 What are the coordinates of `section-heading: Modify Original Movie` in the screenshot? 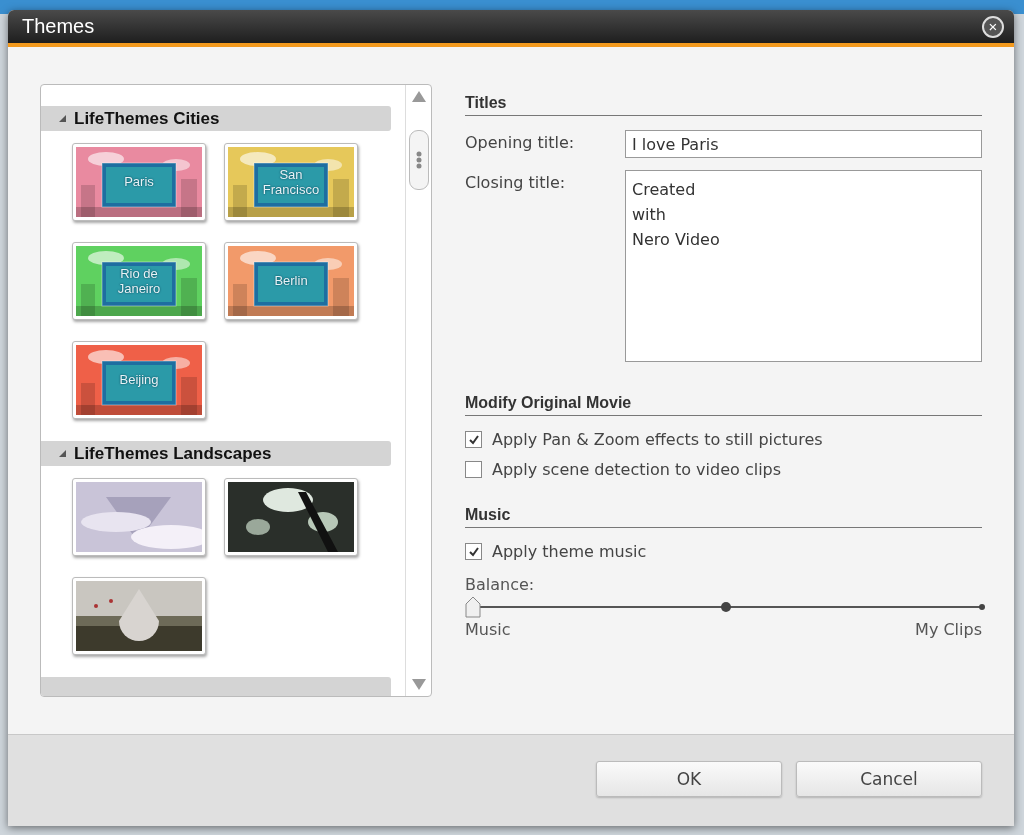 It's located at (548, 403).